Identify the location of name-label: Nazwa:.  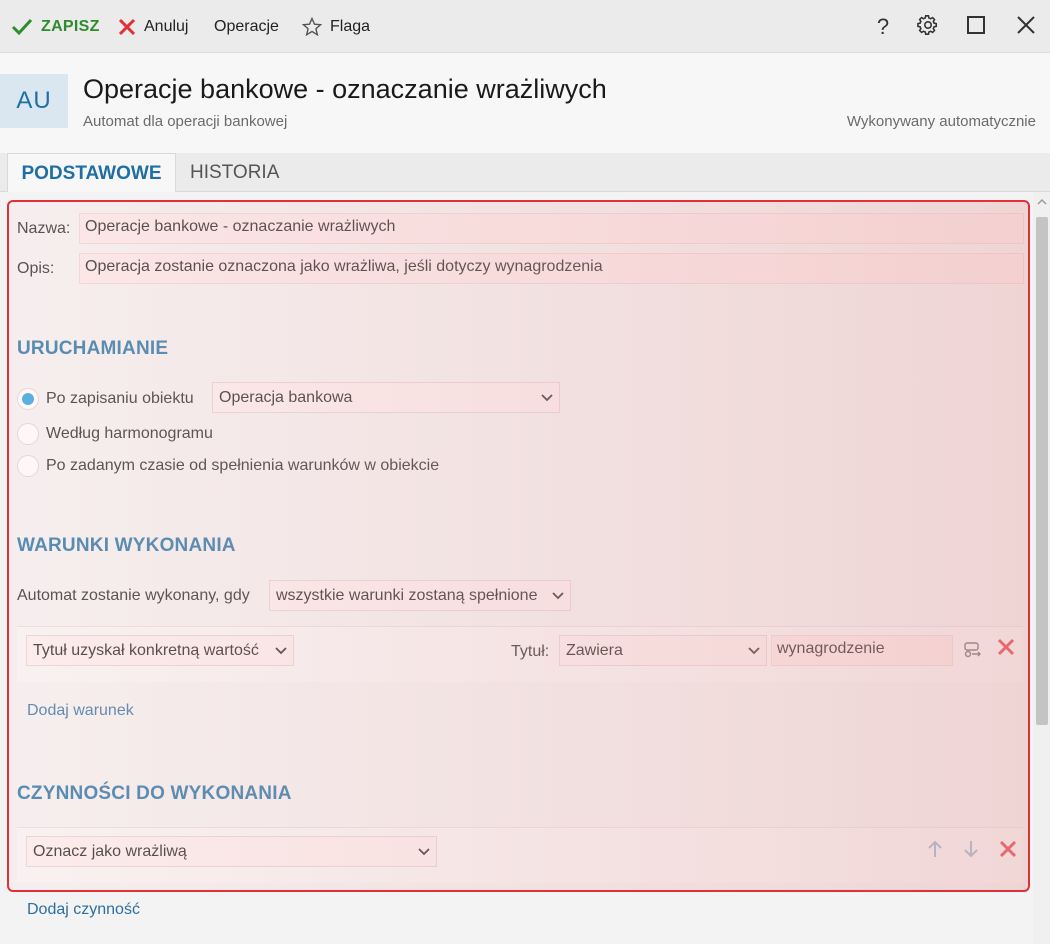
(44, 228).